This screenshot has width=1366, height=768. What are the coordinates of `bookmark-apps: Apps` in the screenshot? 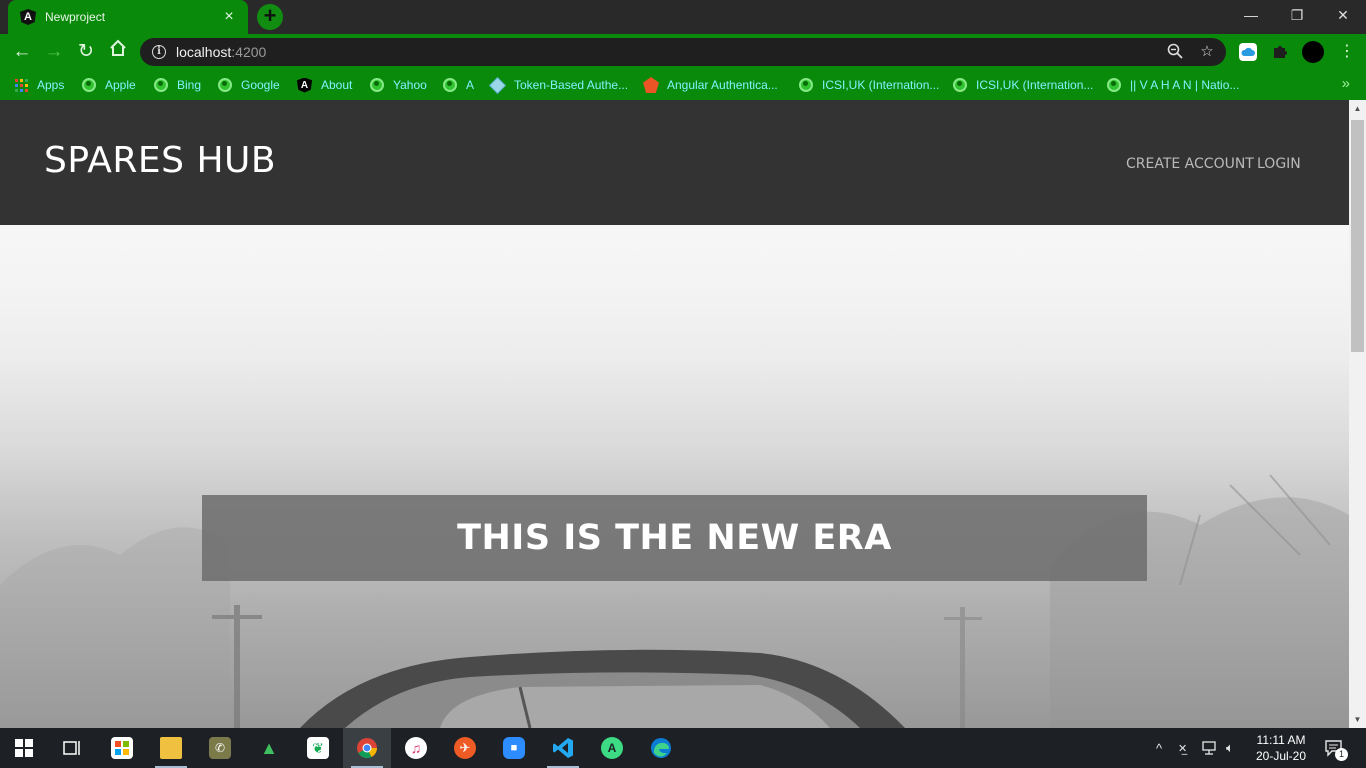 It's located at (39, 85).